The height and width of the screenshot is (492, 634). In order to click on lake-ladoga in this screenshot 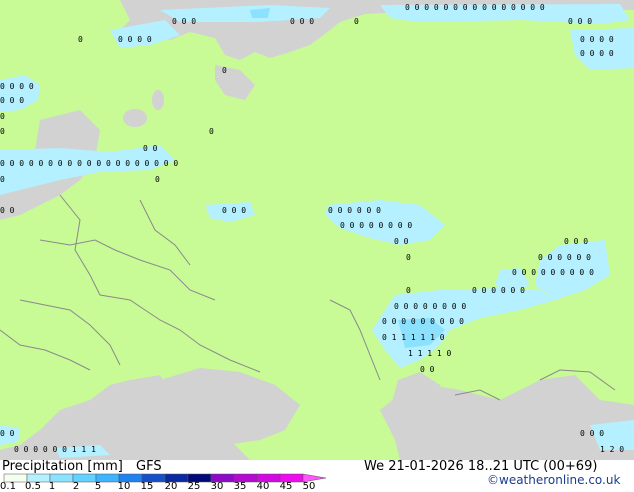, I will do `click(135, 118)`.